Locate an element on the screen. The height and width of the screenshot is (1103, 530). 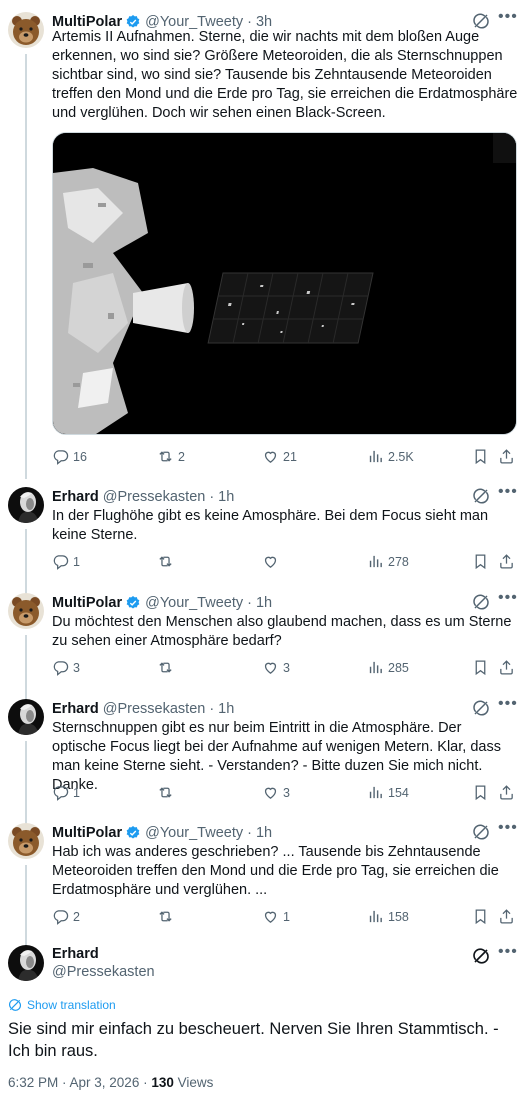
like-count: 1 is located at coordinates (286, 916).